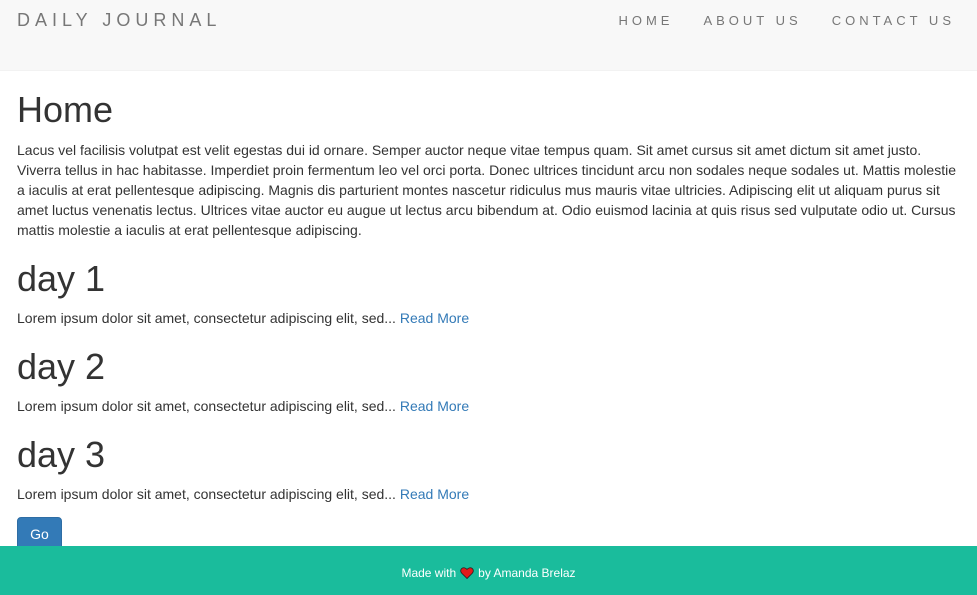  I want to click on nav-about-link: ABOUT US, so click(752, 20).